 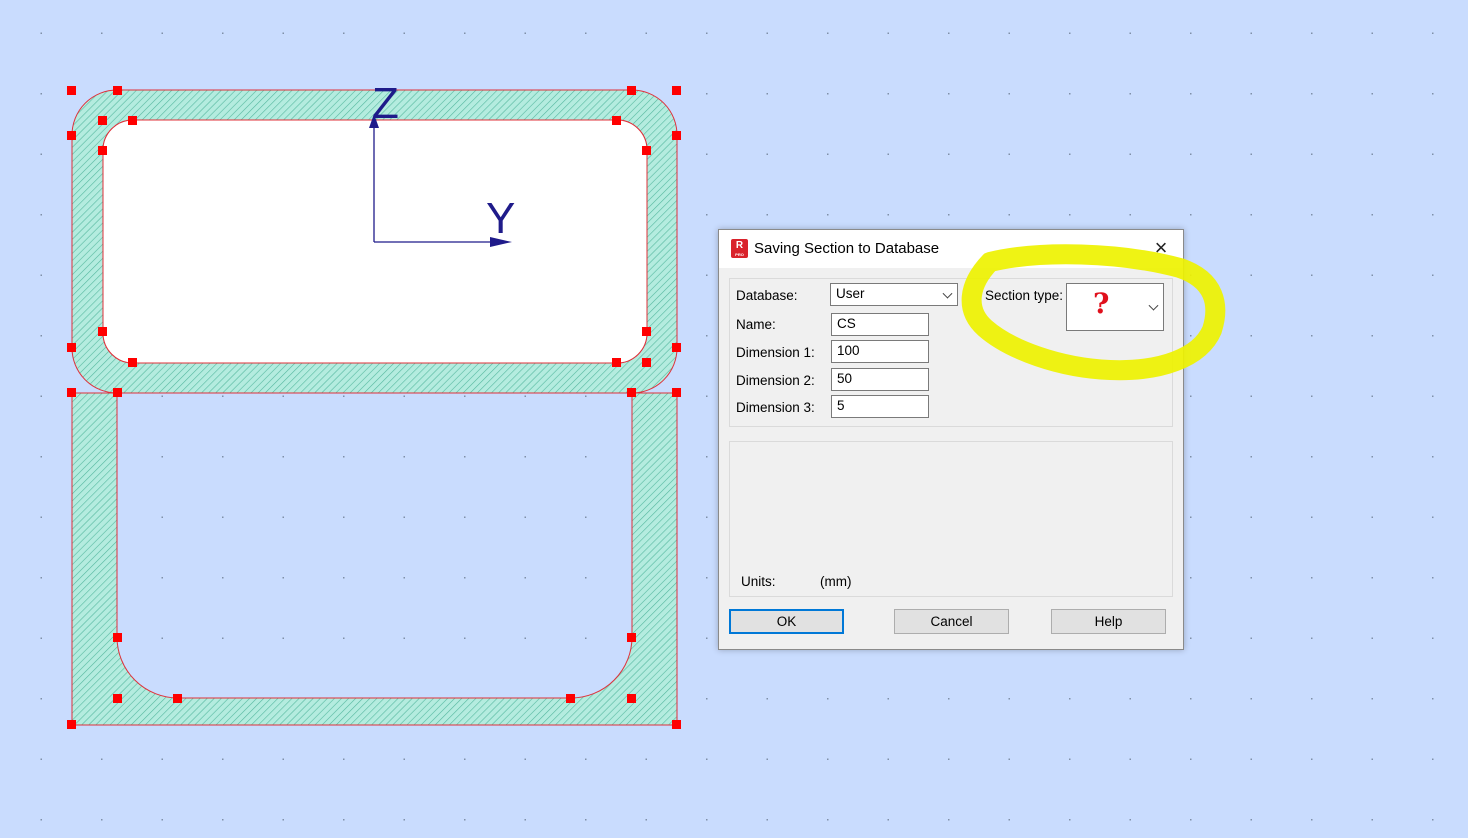 What do you see at coordinates (894, 294) in the screenshot?
I see `database-select: User` at bounding box center [894, 294].